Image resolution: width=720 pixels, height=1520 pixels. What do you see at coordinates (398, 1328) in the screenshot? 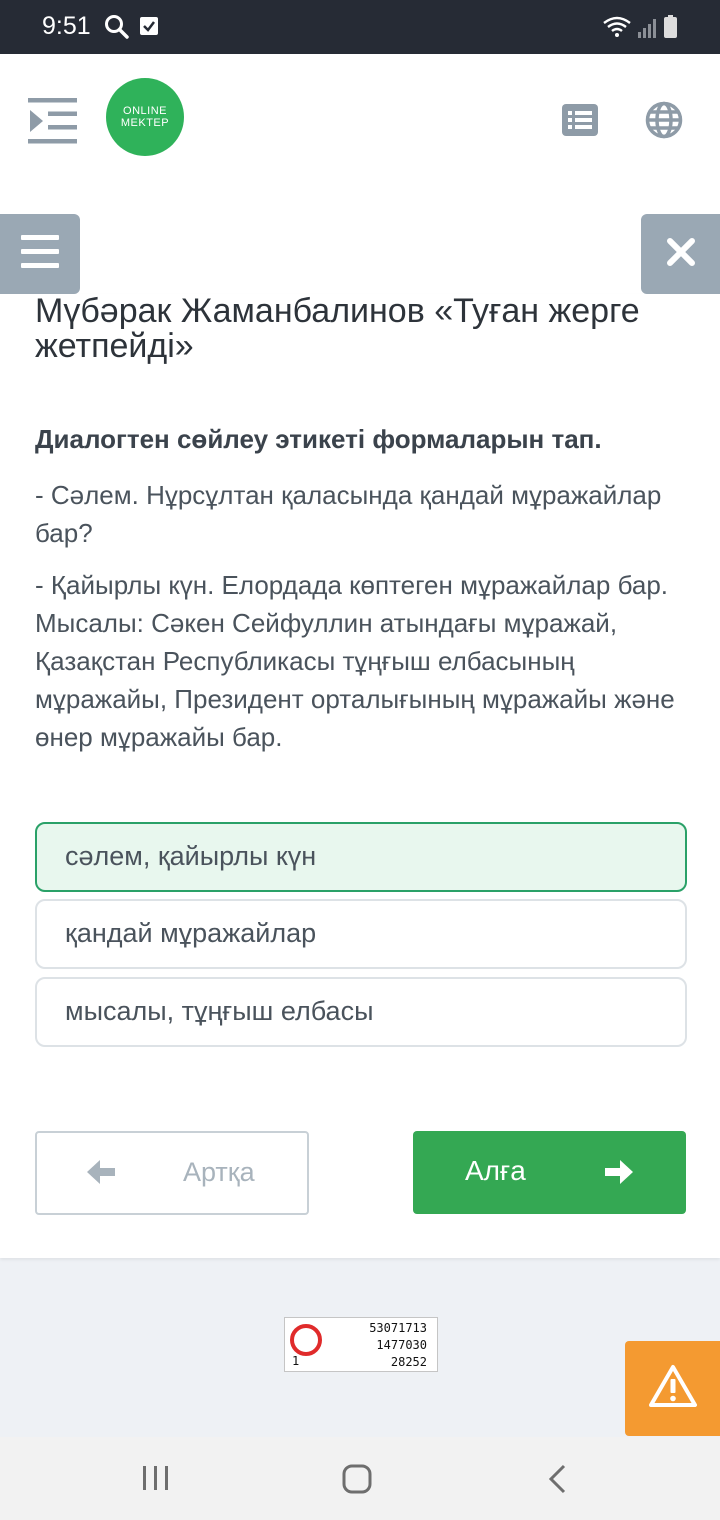
I see `counter-value-1: 53071713` at bounding box center [398, 1328].